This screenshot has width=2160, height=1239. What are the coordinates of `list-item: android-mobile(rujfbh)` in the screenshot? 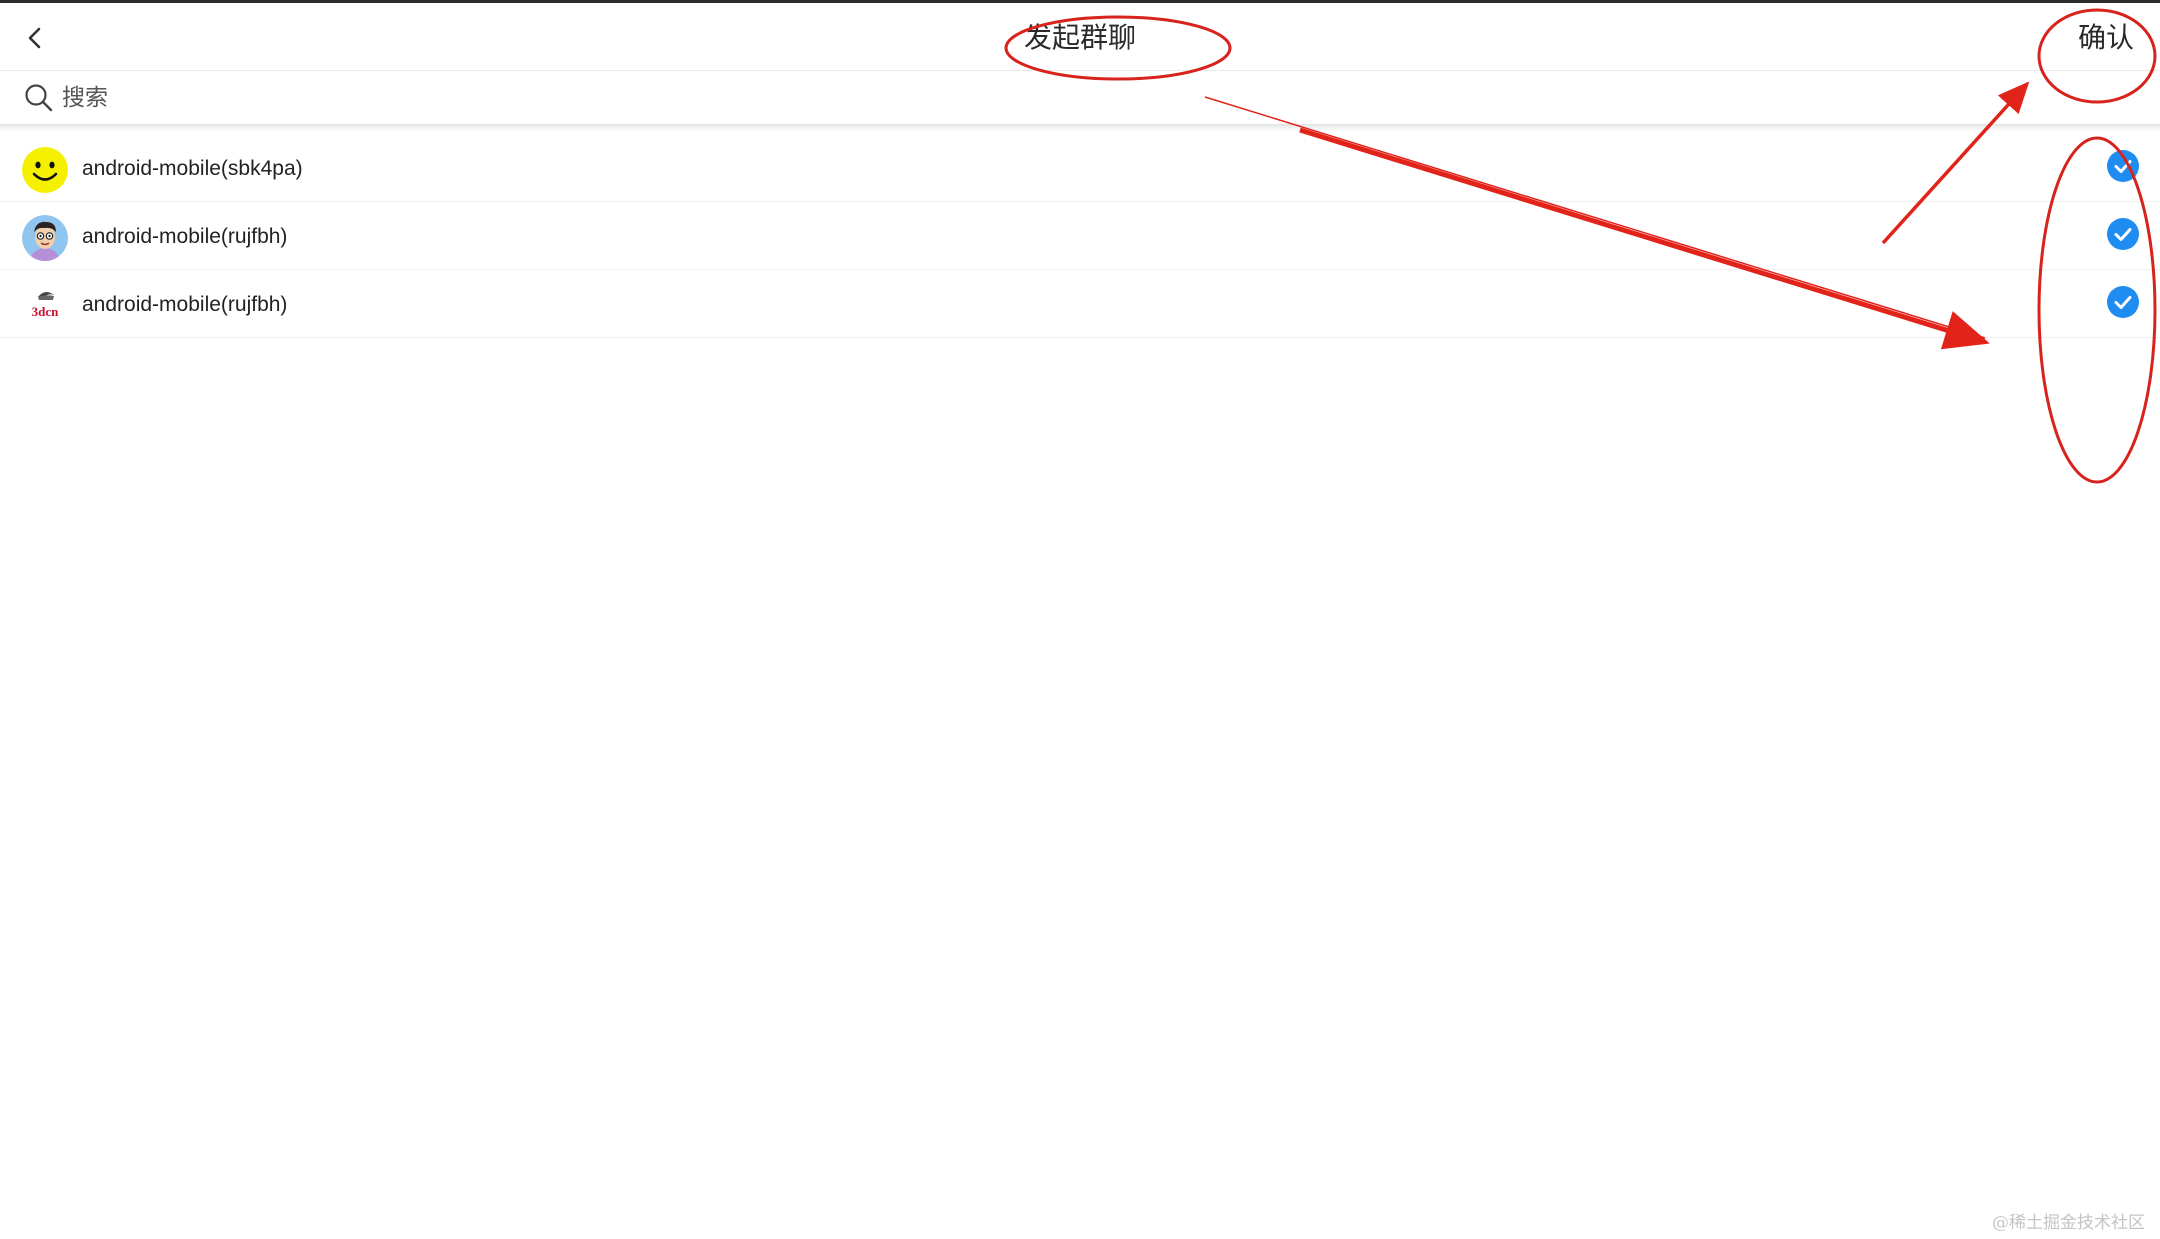 It's located at (1080, 236).